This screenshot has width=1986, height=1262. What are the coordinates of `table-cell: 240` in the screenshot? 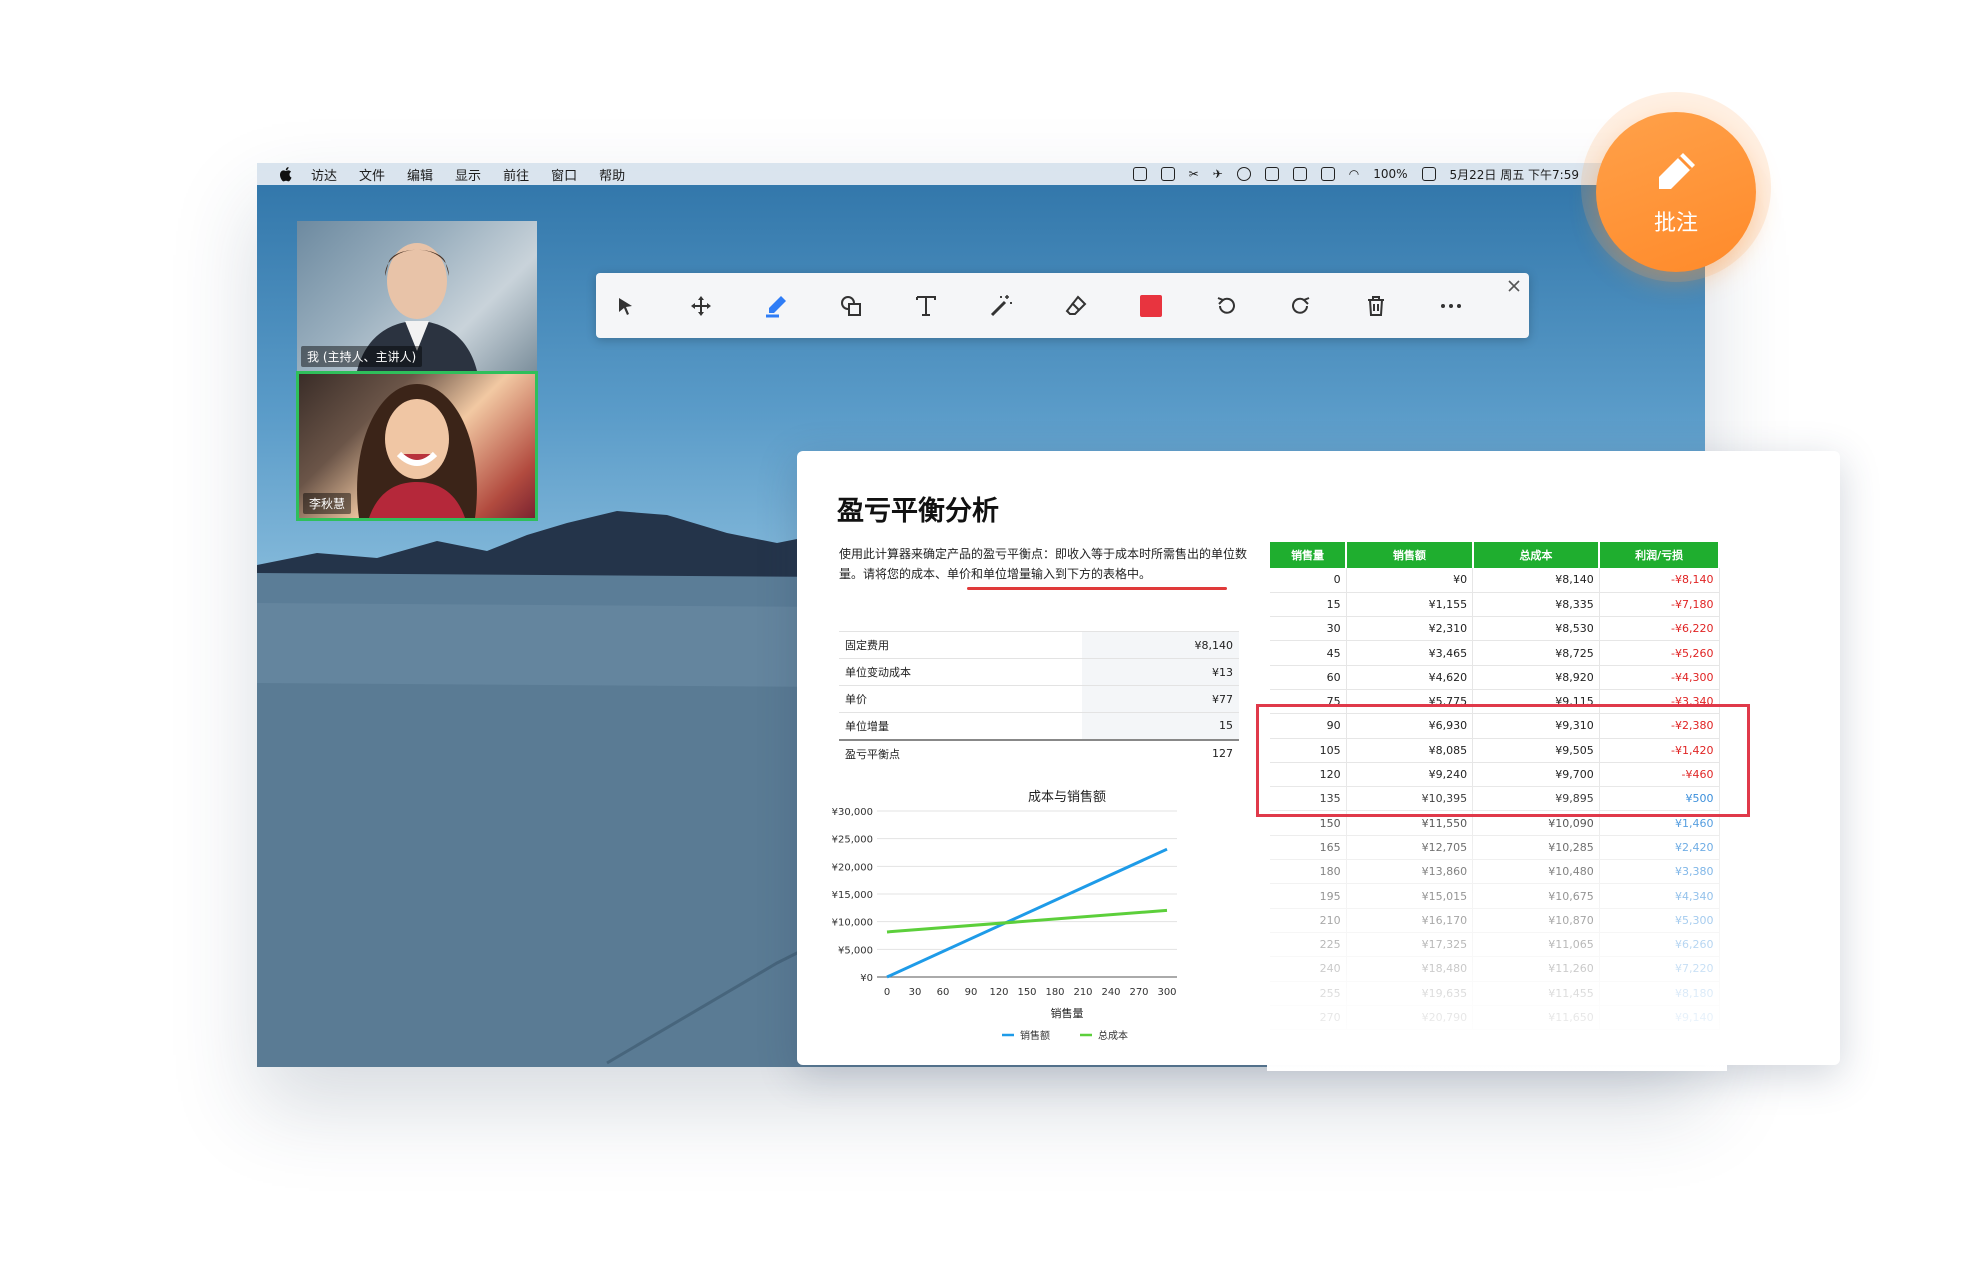 It's located at (1308, 969).